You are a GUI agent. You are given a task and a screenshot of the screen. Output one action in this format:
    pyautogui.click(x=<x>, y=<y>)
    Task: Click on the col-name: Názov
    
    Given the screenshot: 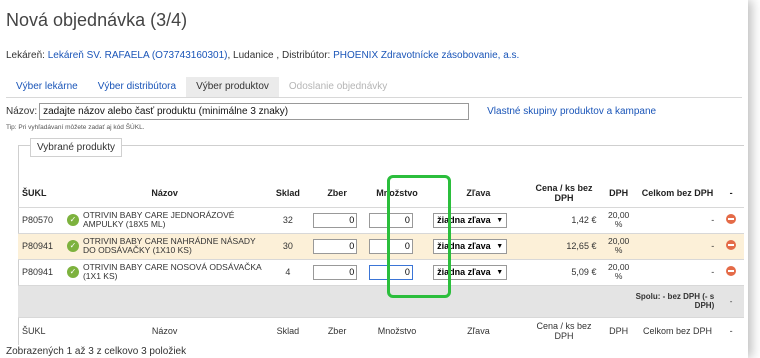 What is the action you would take?
    pyautogui.click(x=164, y=194)
    